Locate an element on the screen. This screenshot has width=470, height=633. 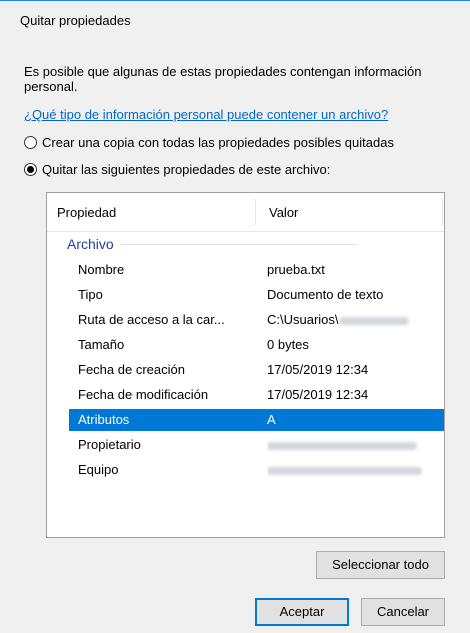
row-property: Tipo is located at coordinates (90, 294).